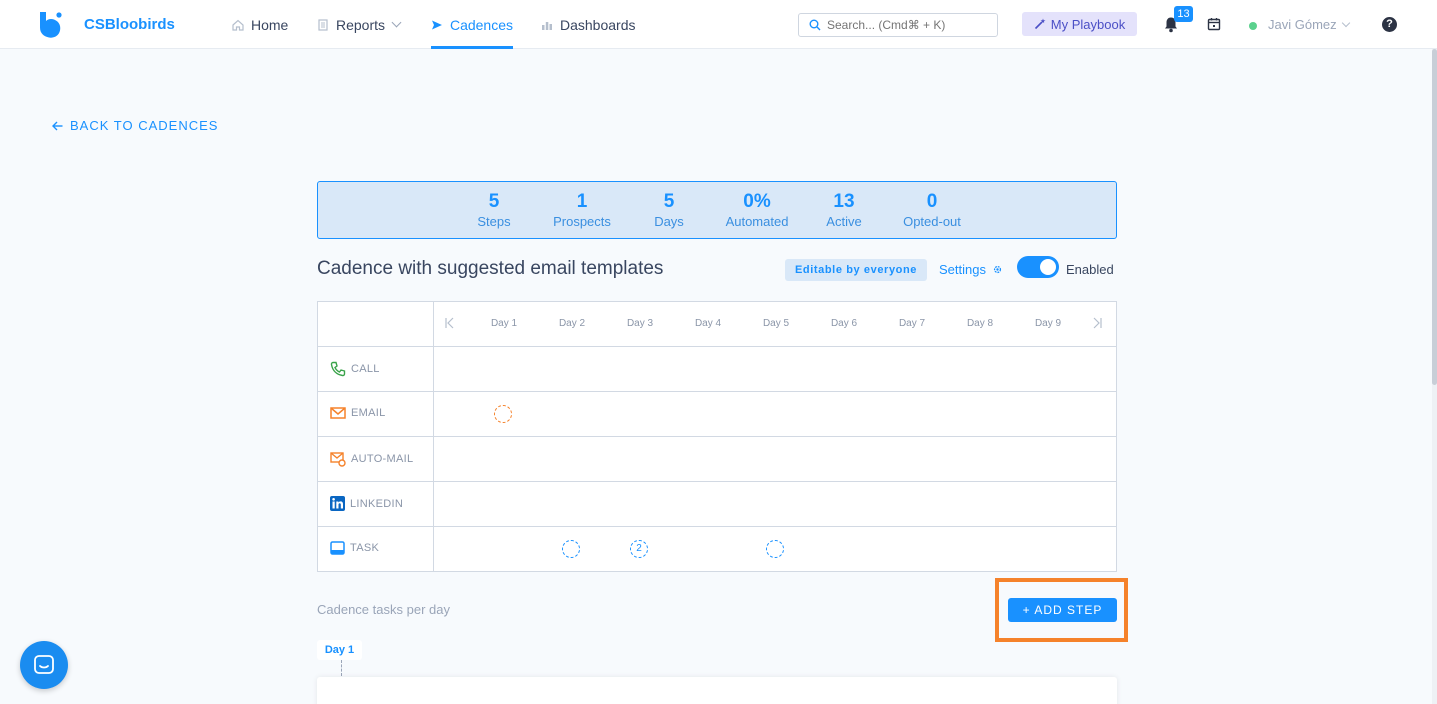  I want to click on stat-label: Opted-out, so click(932, 221).